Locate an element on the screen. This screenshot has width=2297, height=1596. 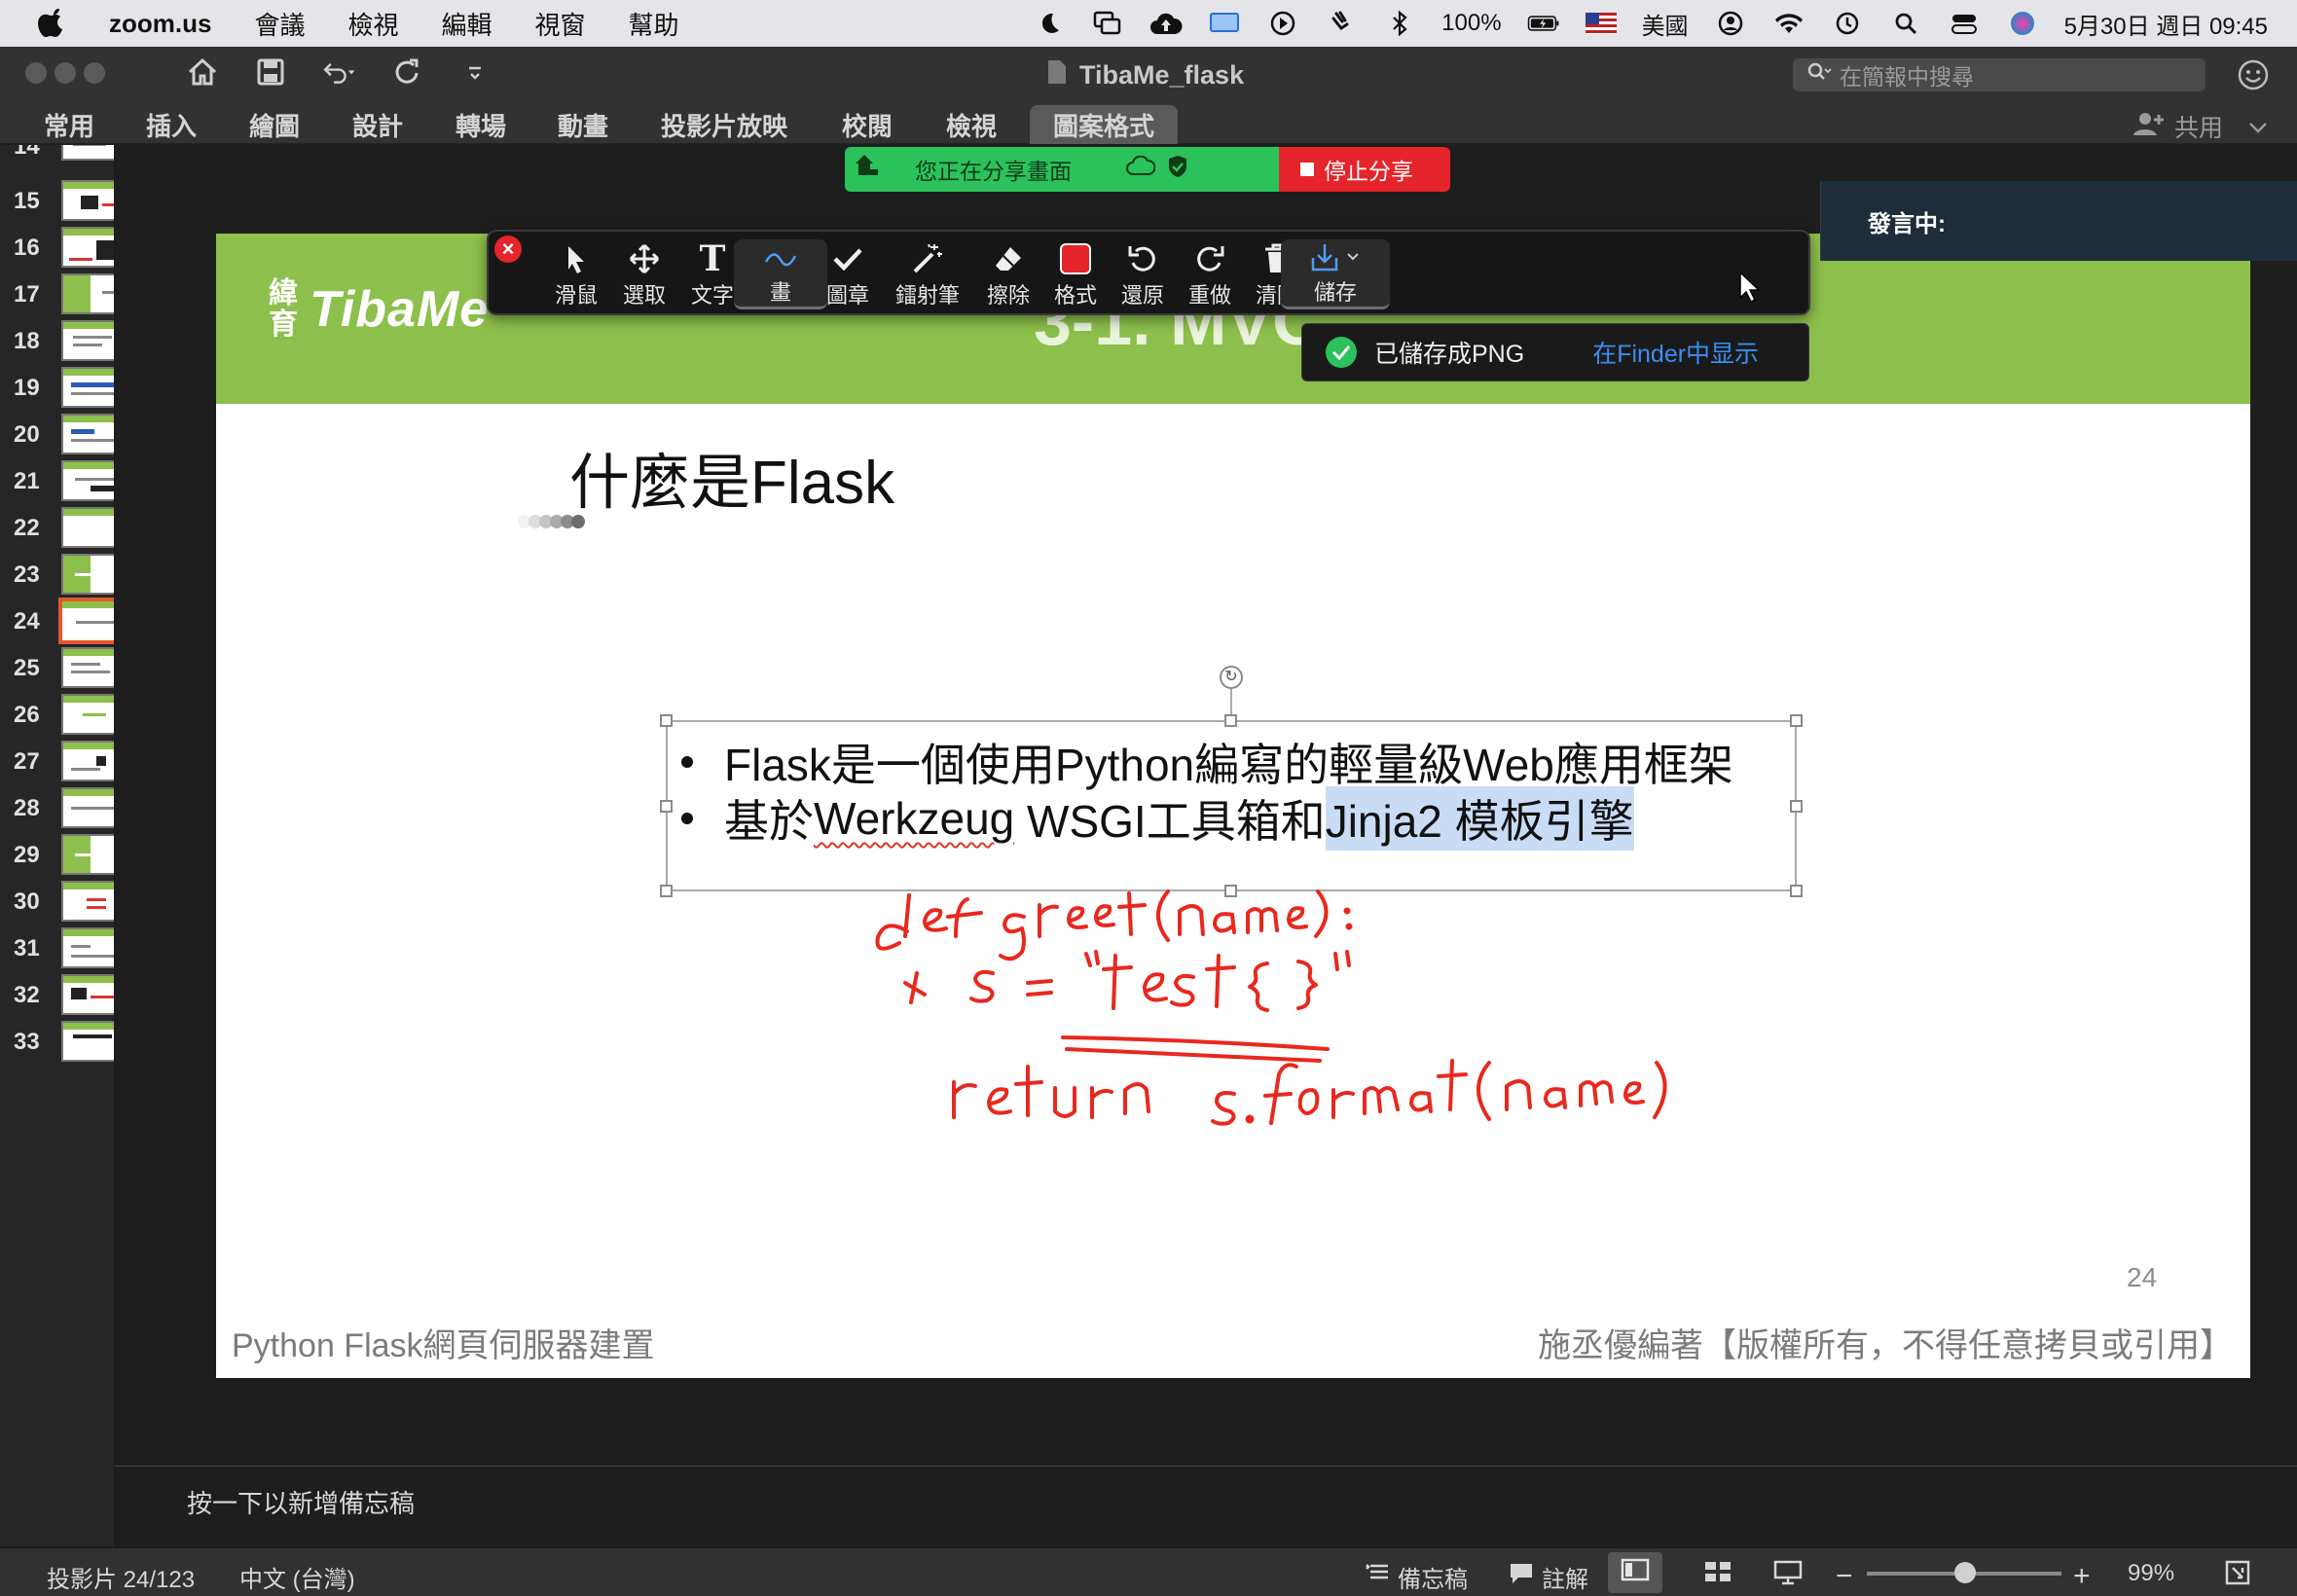
menu-edit: 編輯 is located at coordinates (467, 24).